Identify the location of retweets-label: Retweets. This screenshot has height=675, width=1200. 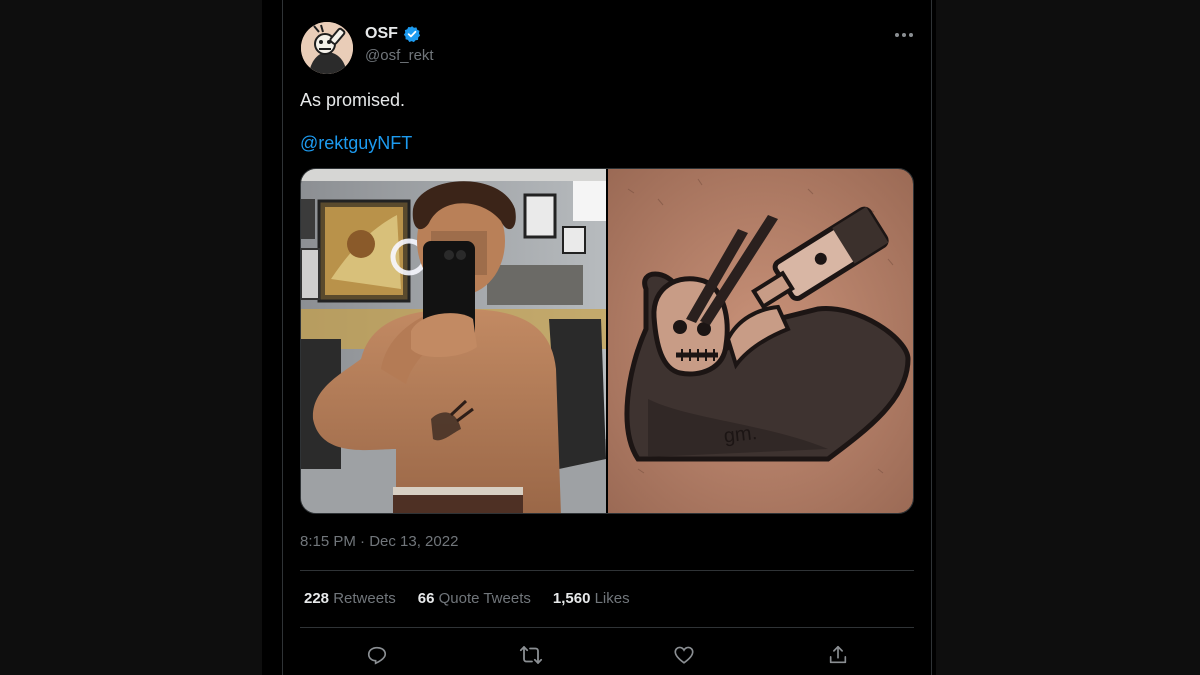
(364, 598).